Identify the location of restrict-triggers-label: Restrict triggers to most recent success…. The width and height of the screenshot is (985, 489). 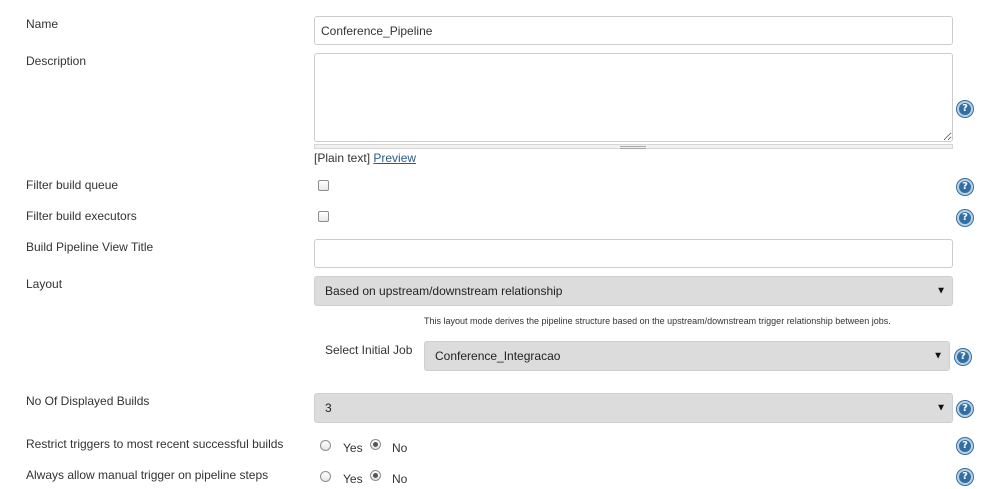
(155, 444).